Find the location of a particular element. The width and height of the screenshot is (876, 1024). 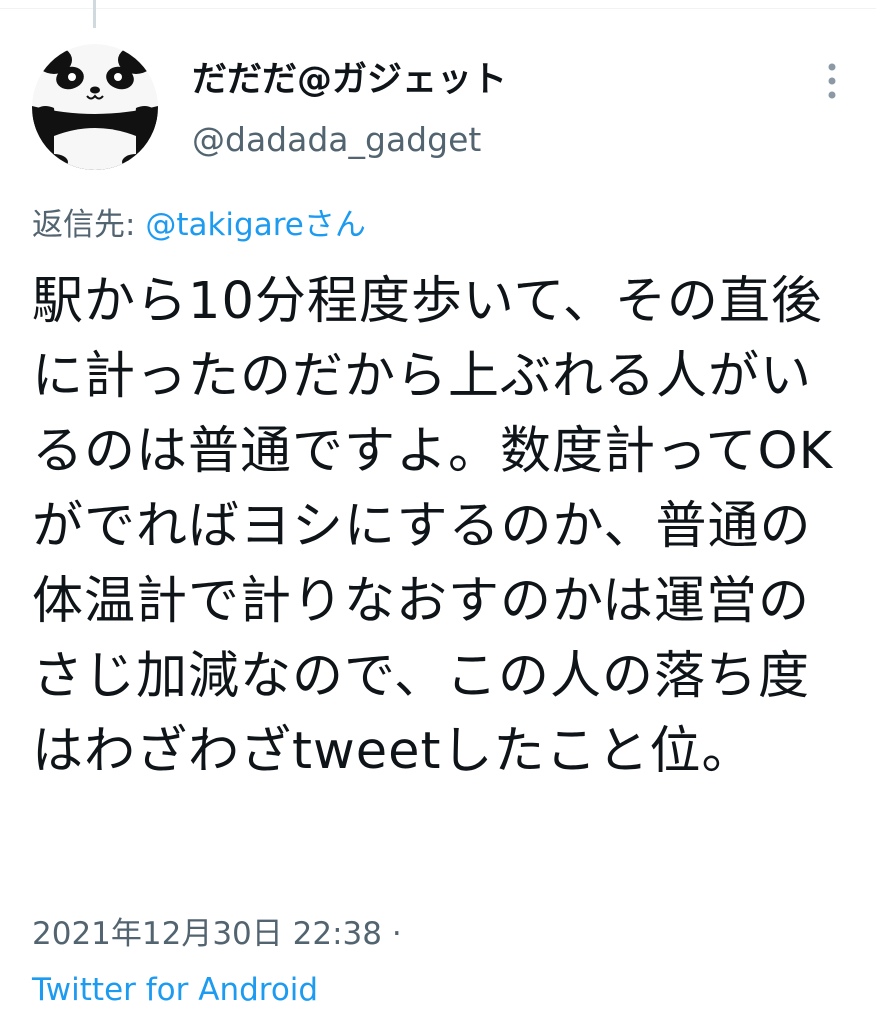

reply-context: 返信先: @takigareさん is located at coordinates (199, 225).